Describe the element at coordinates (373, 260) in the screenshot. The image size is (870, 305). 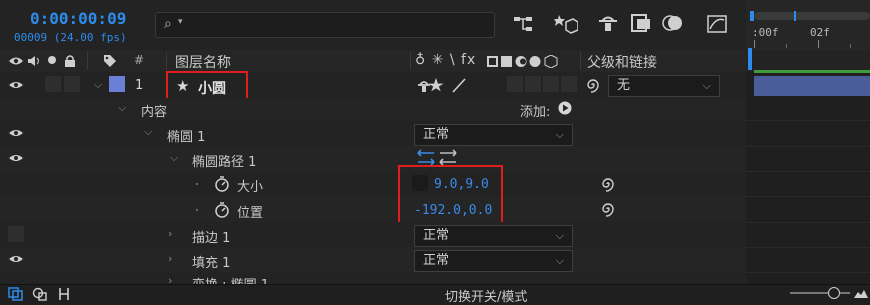
I see `fill-row` at that location.